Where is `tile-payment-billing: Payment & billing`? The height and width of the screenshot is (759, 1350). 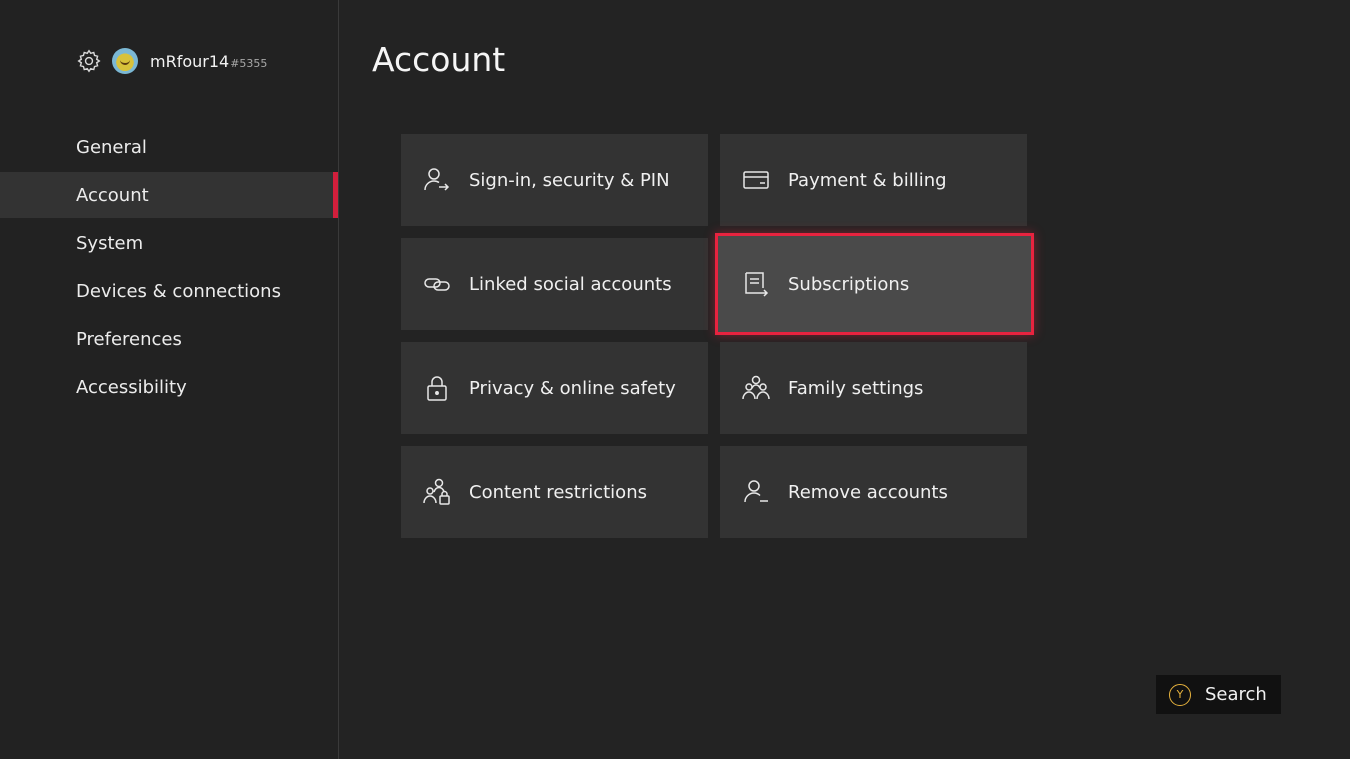
tile-payment-billing: Payment & billing is located at coordinates (873, 180).